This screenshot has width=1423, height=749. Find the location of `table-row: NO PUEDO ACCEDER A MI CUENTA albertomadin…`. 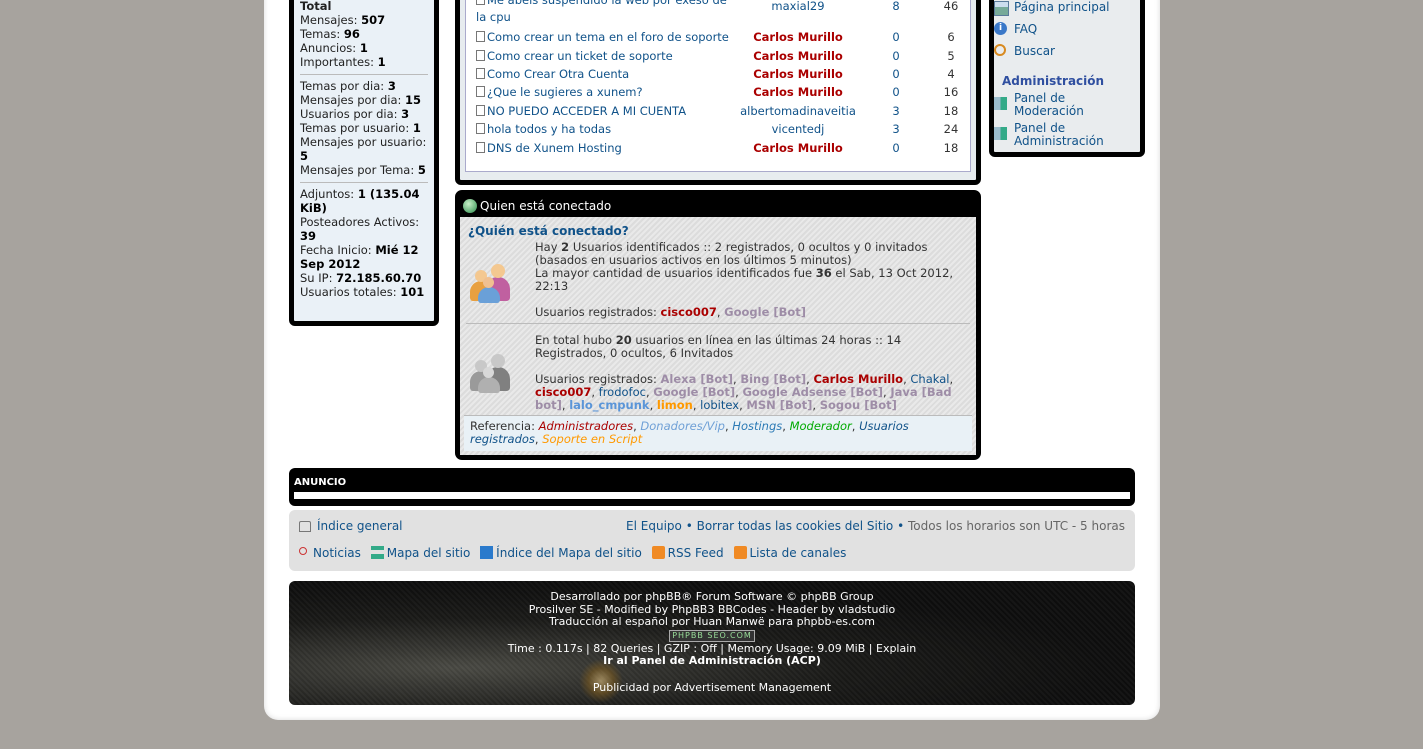

table-row: NO PUEDO ACCEDER A MI CUENTA albertomadin… is located at coordinates (726, 113).